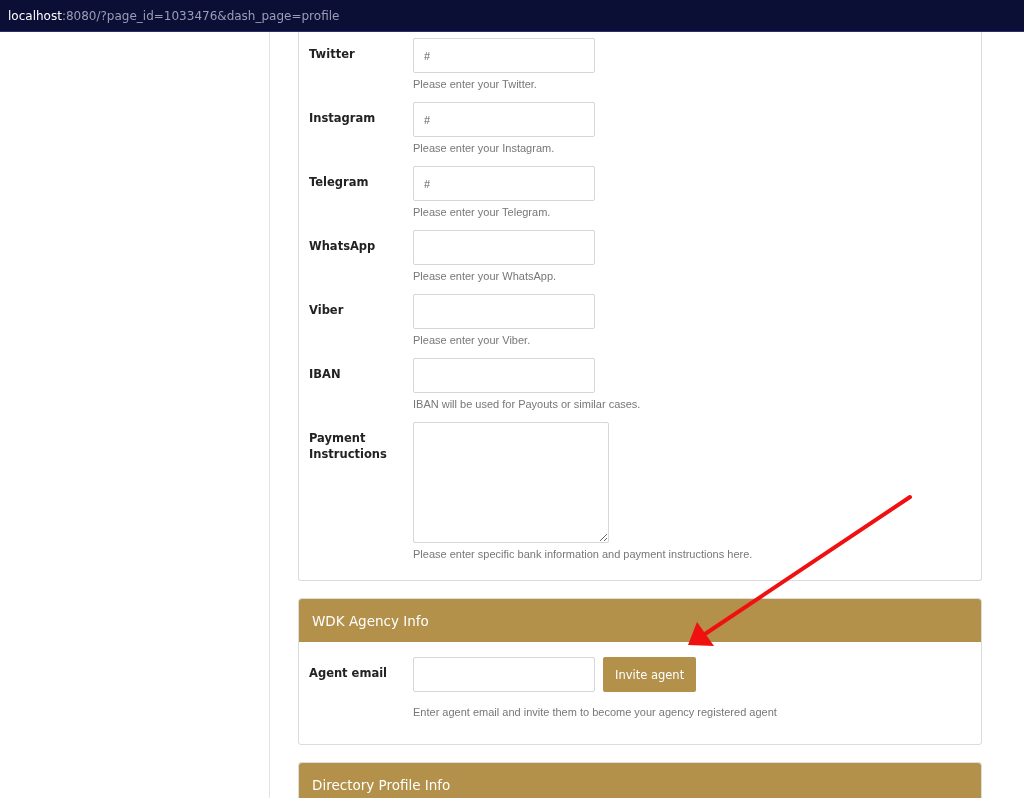 This screenshot has height=798, width=1024. I want to click on help-text: IBAN will be used for Payouts or similar cases., so click(527, 404).